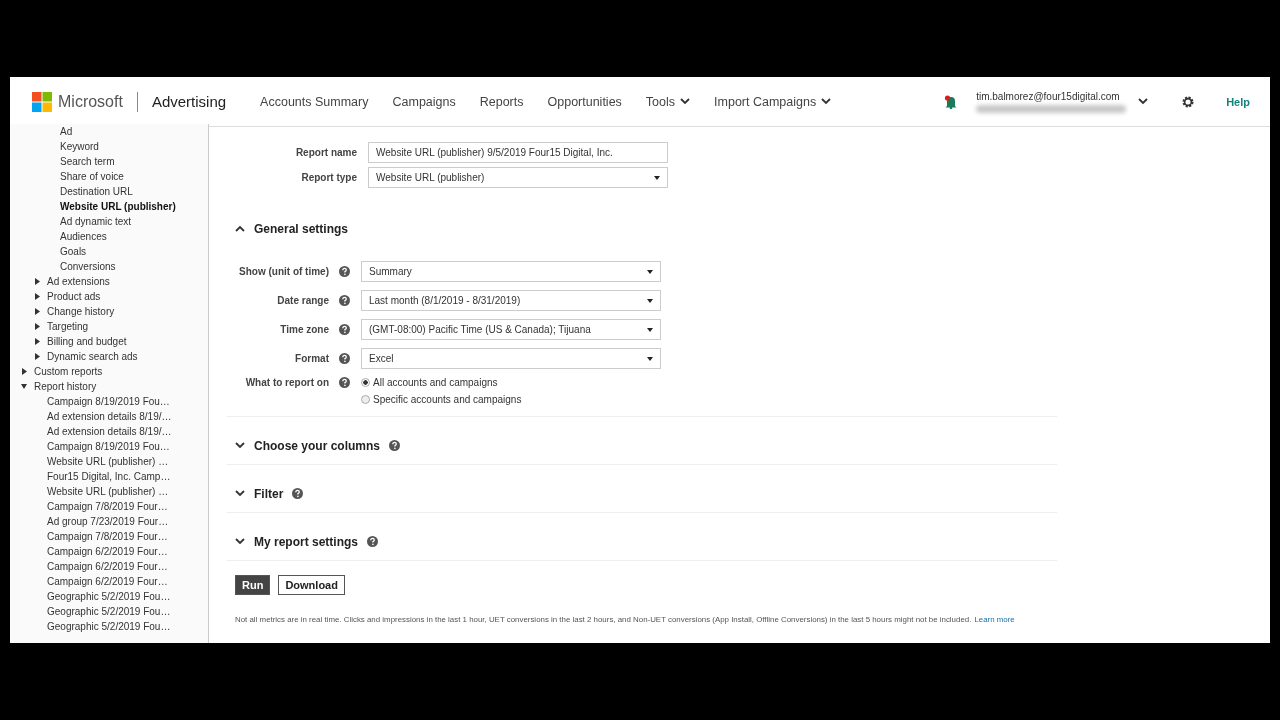  What do you see at coordinates (447, 399) in the screenshot?
I see `radio-label: Specific accounts and campaigns` at bounding box center [447, 399].